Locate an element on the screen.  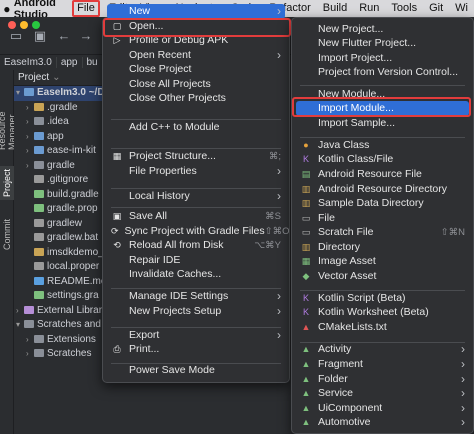
new-menu-item-scratch-file: ▭ Scratch File ⇧⌘N is located at coordinates (382, 232).